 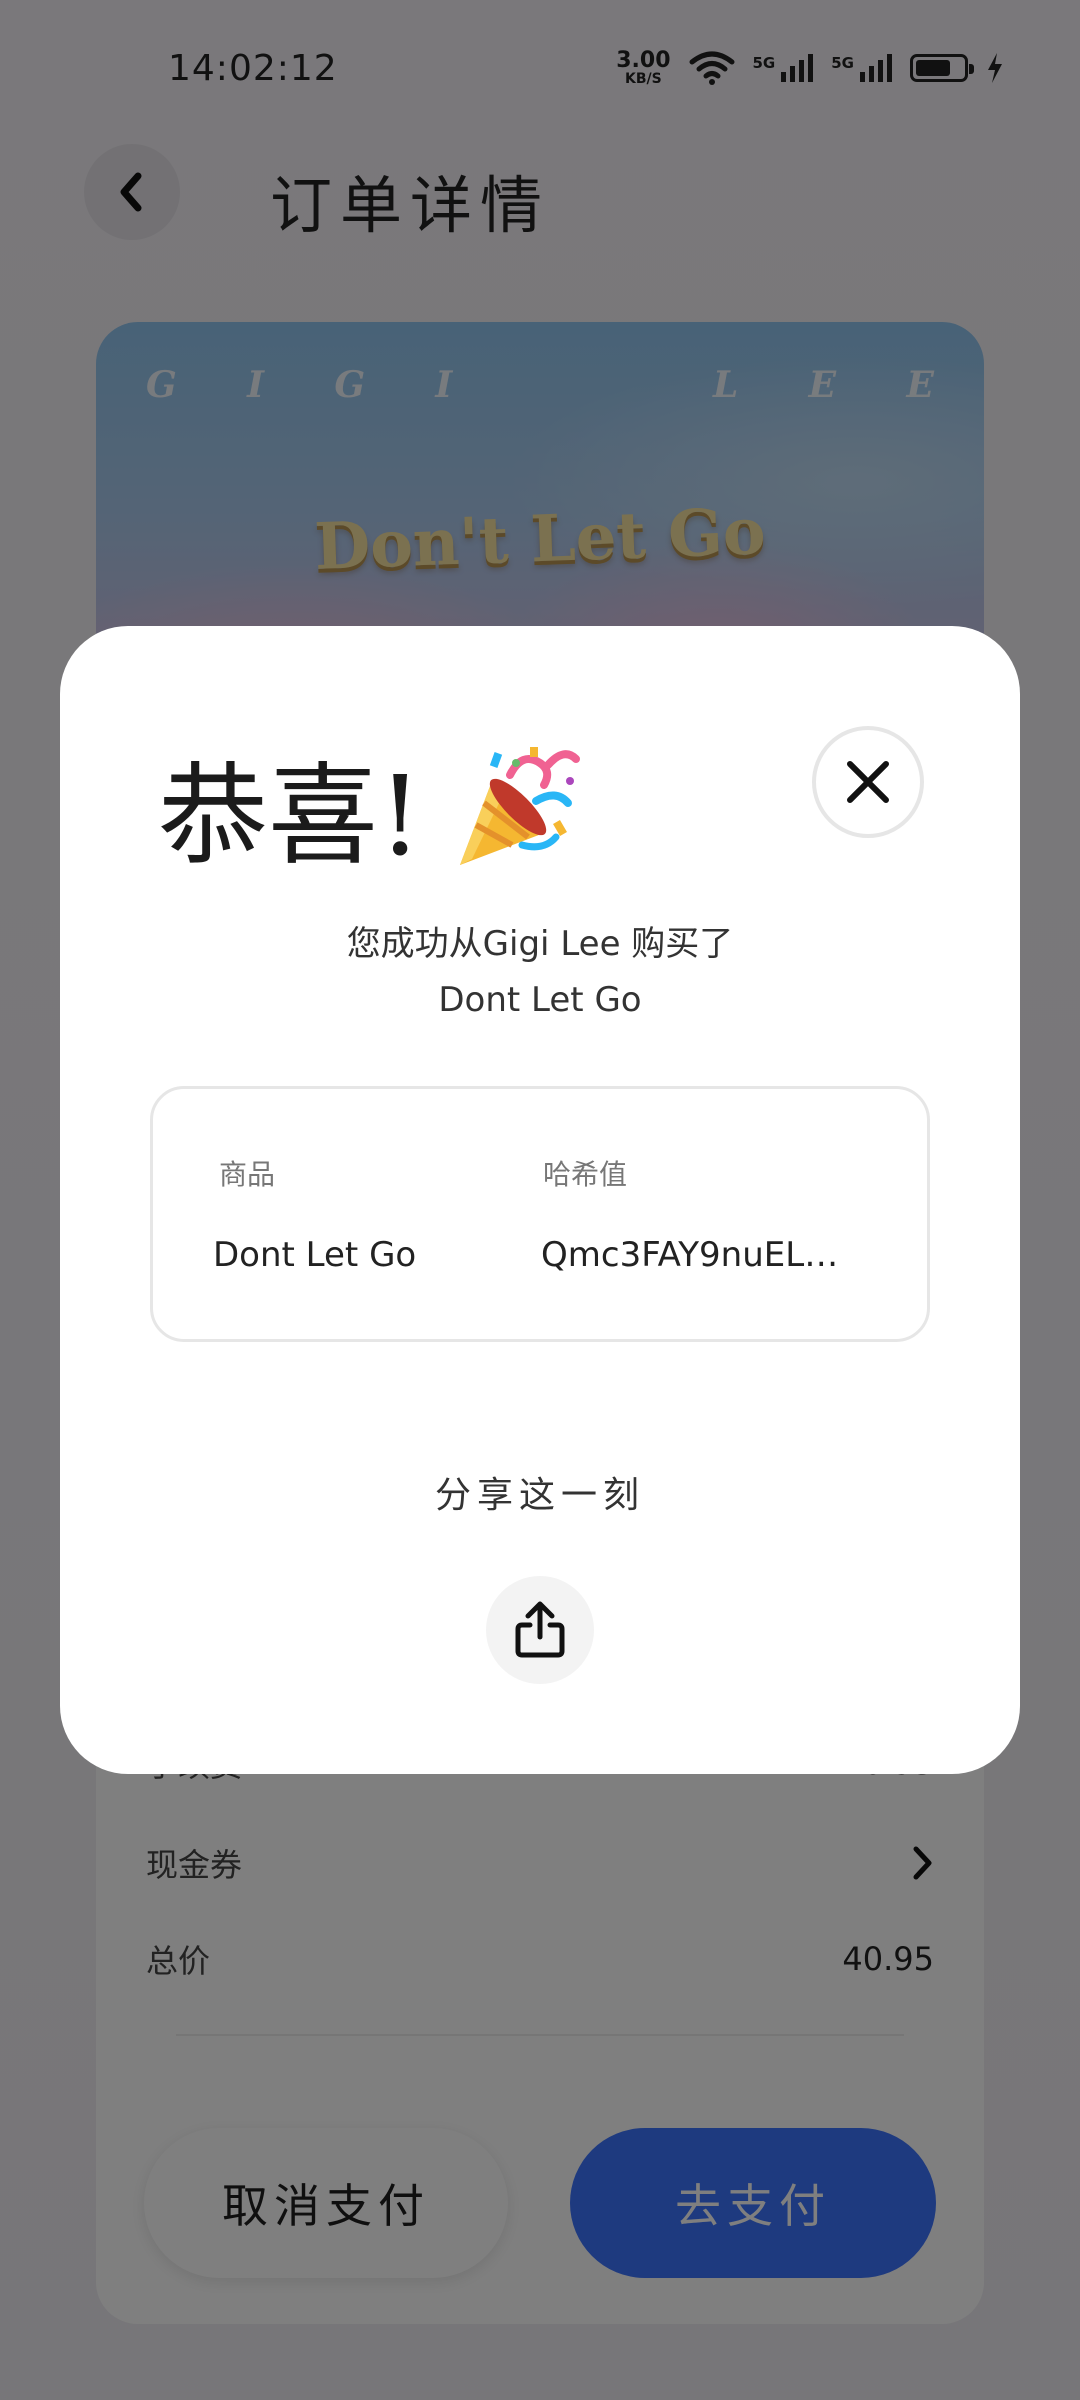 I want to click on modal-title: 恭喜!, so click(x=370, y=806).